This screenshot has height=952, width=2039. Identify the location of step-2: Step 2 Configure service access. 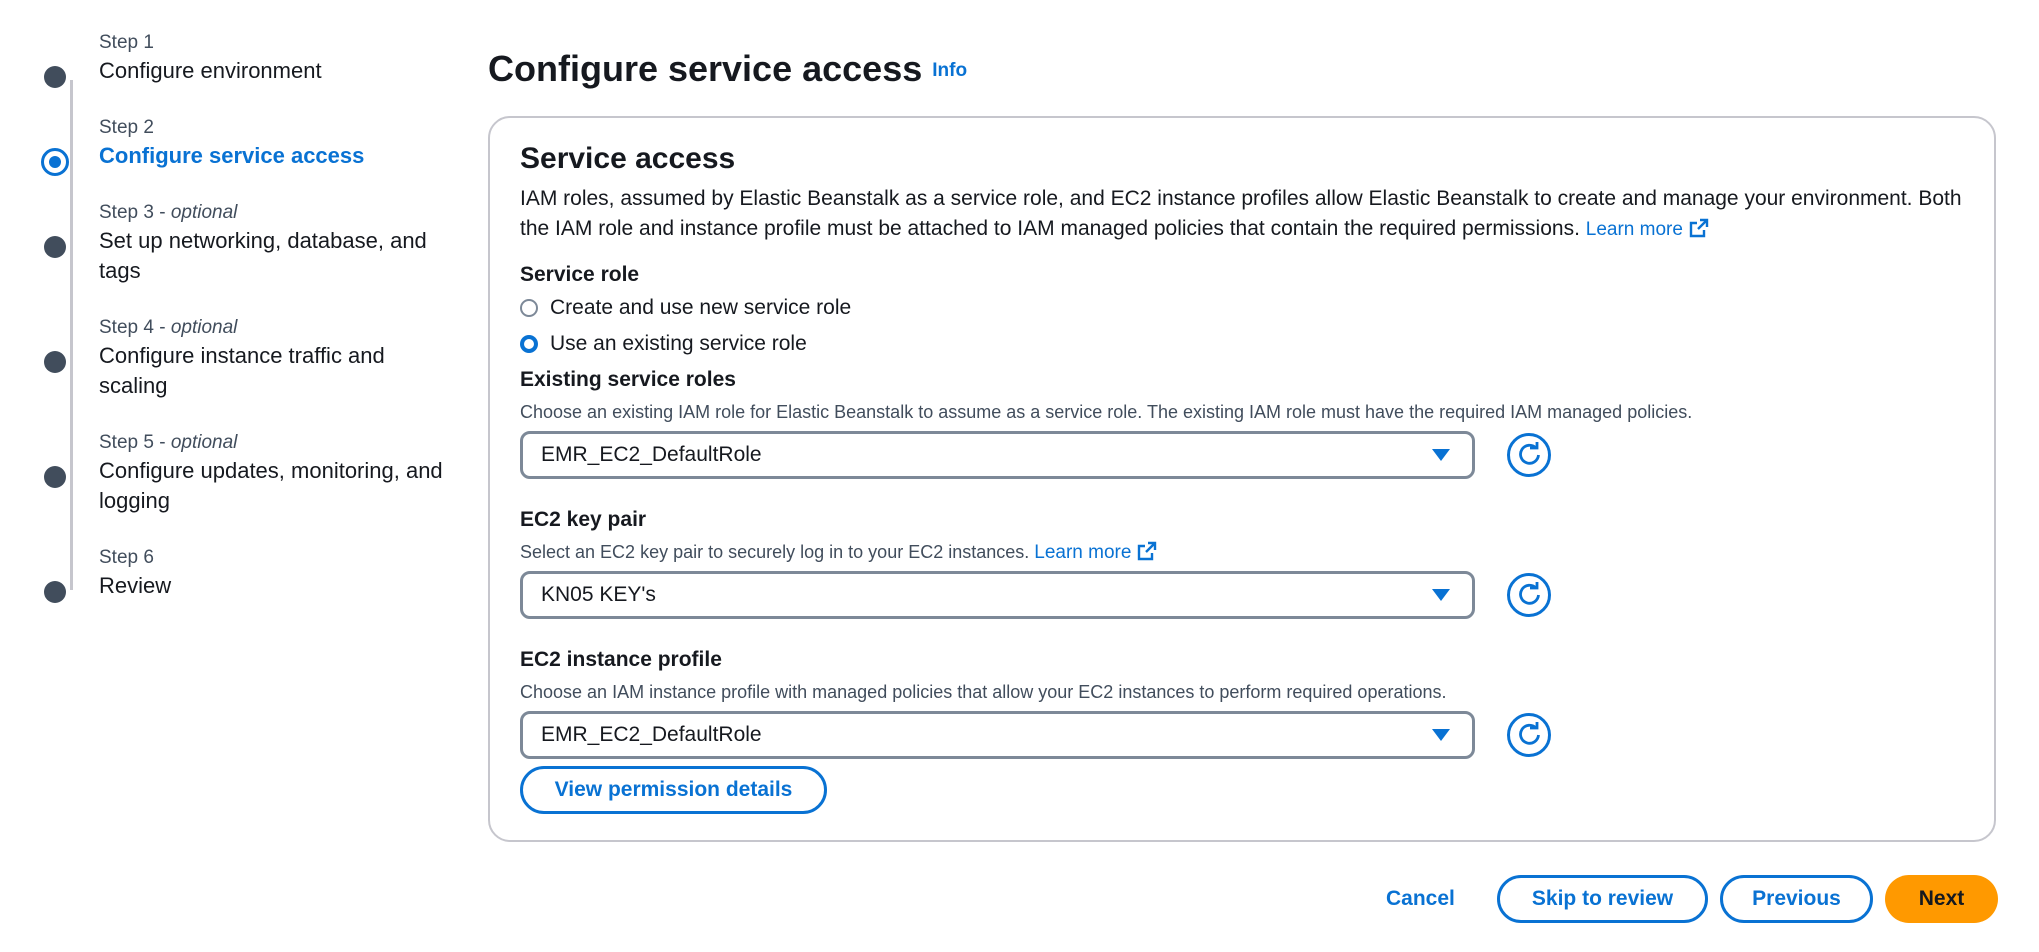
(203, 145).